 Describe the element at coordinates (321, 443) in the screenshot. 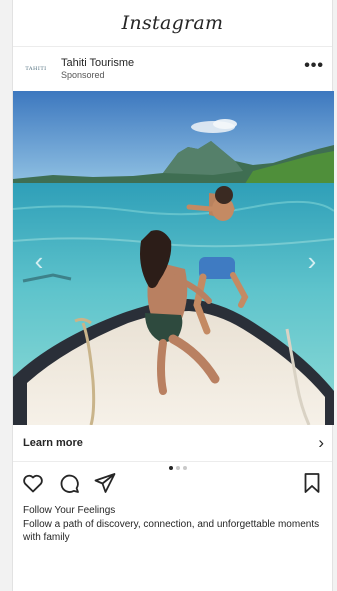

I see `chevron-right-icon: ›` at that location.